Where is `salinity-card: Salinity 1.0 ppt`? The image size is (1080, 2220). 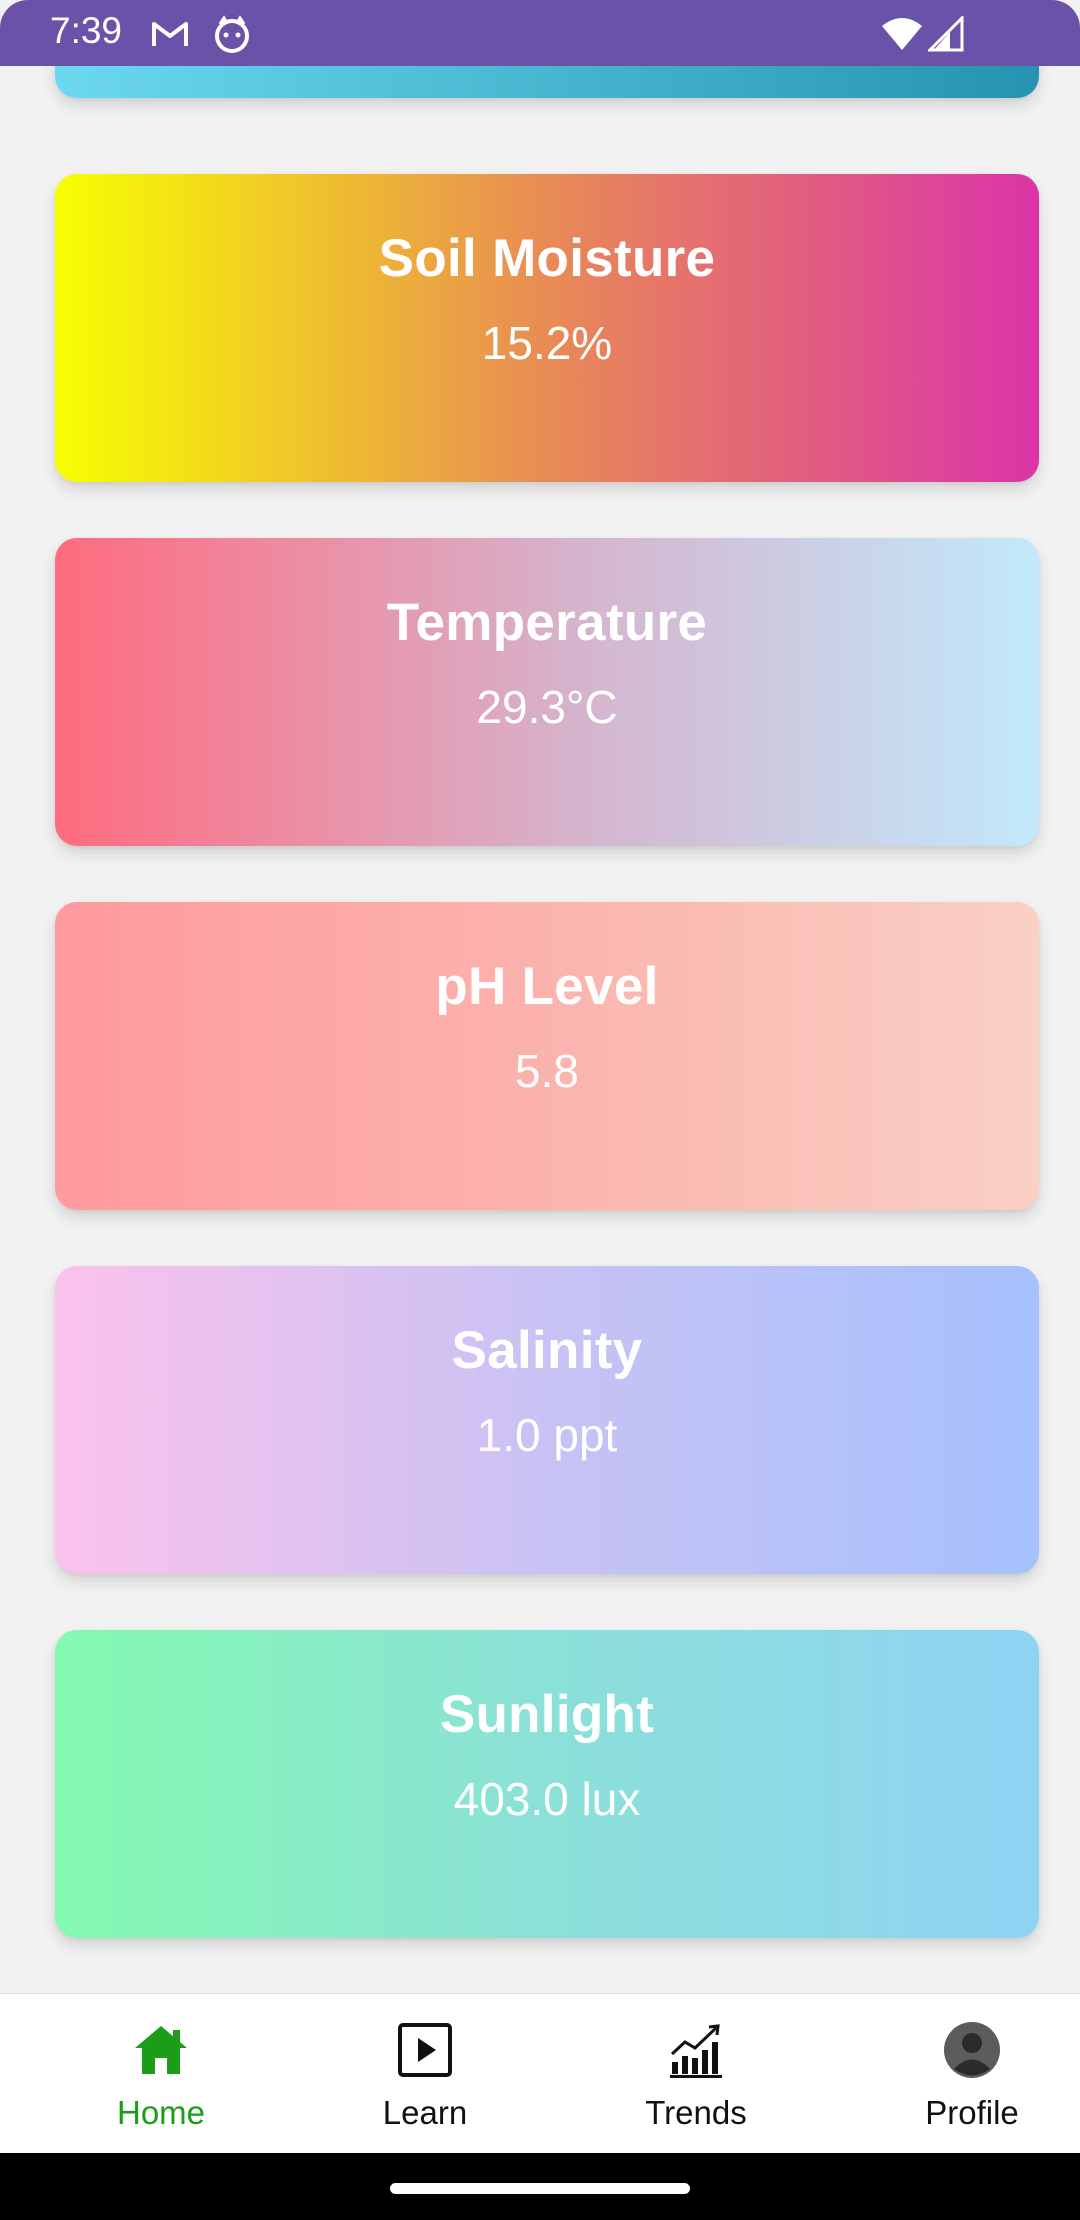 salinity-card: Salinity 1.0 ppt is located at coordinates (547, 1420).